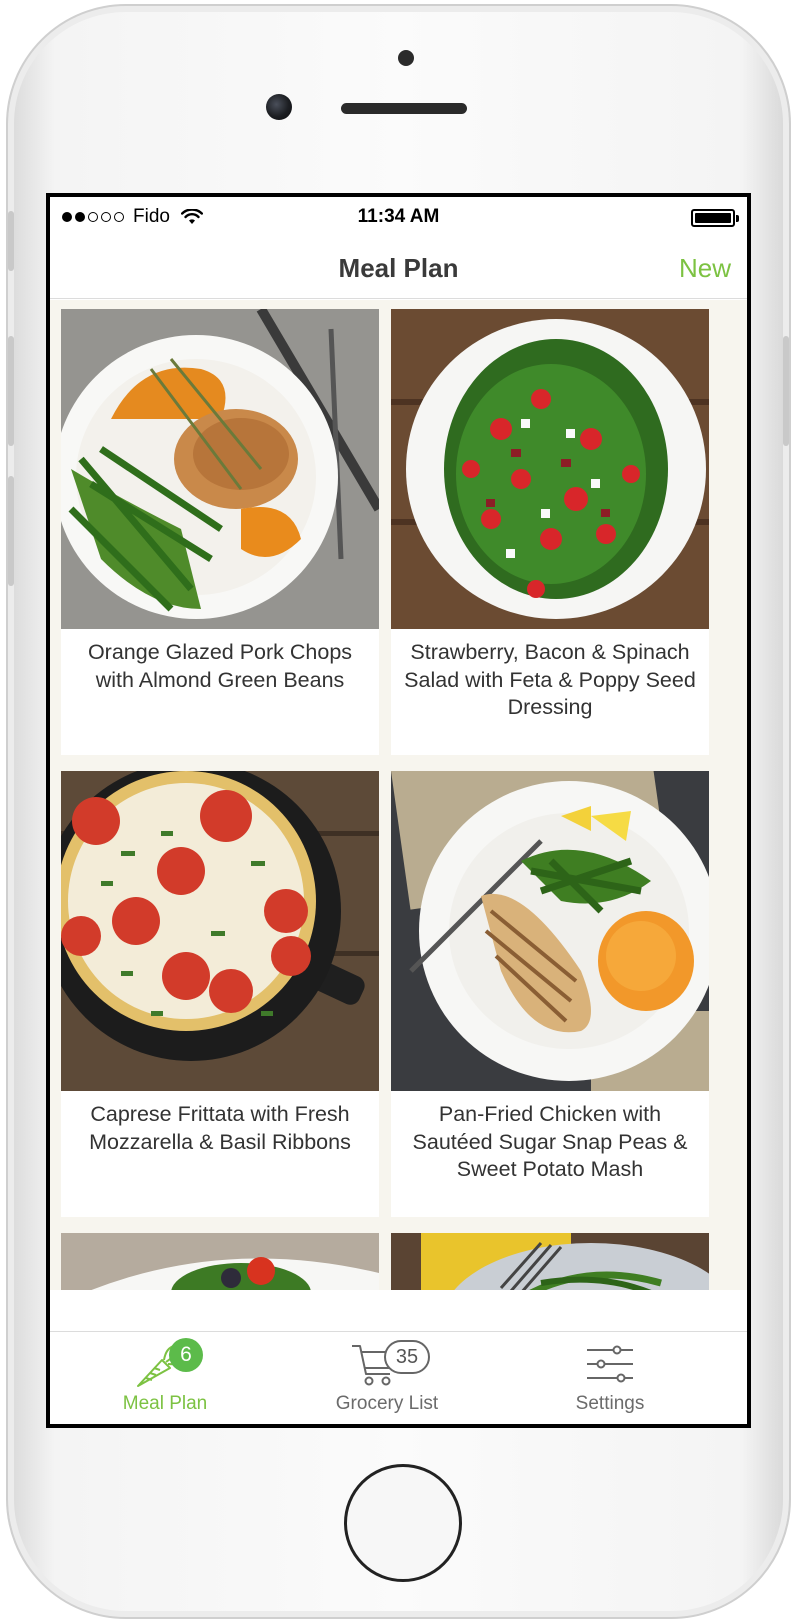 This screenshot has width=797, height=1623. What do you see at coordinates (186, 1355) in the screenshot?
I see `meal-plan-count-badge: 6` at bounding box center [186, 1355].